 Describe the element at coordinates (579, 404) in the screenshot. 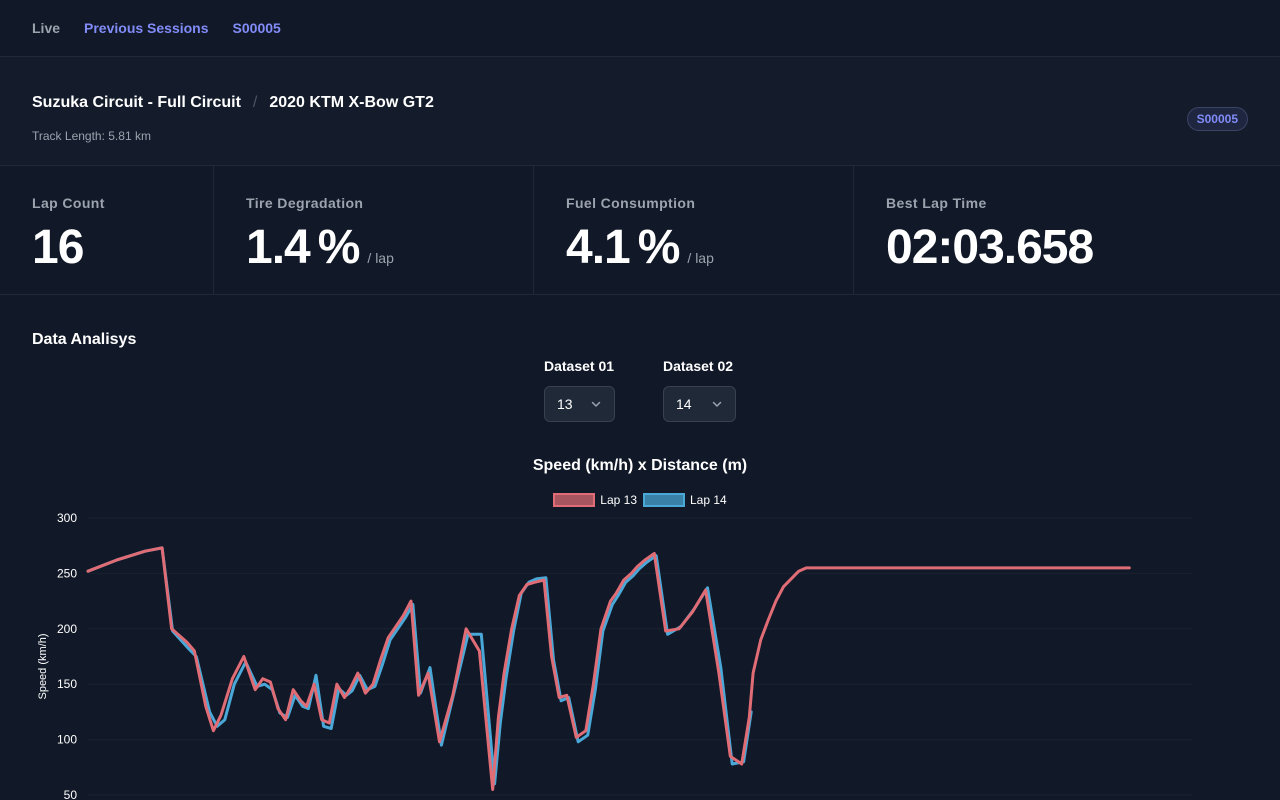

I see `dataset-01-select: 13` at that location.